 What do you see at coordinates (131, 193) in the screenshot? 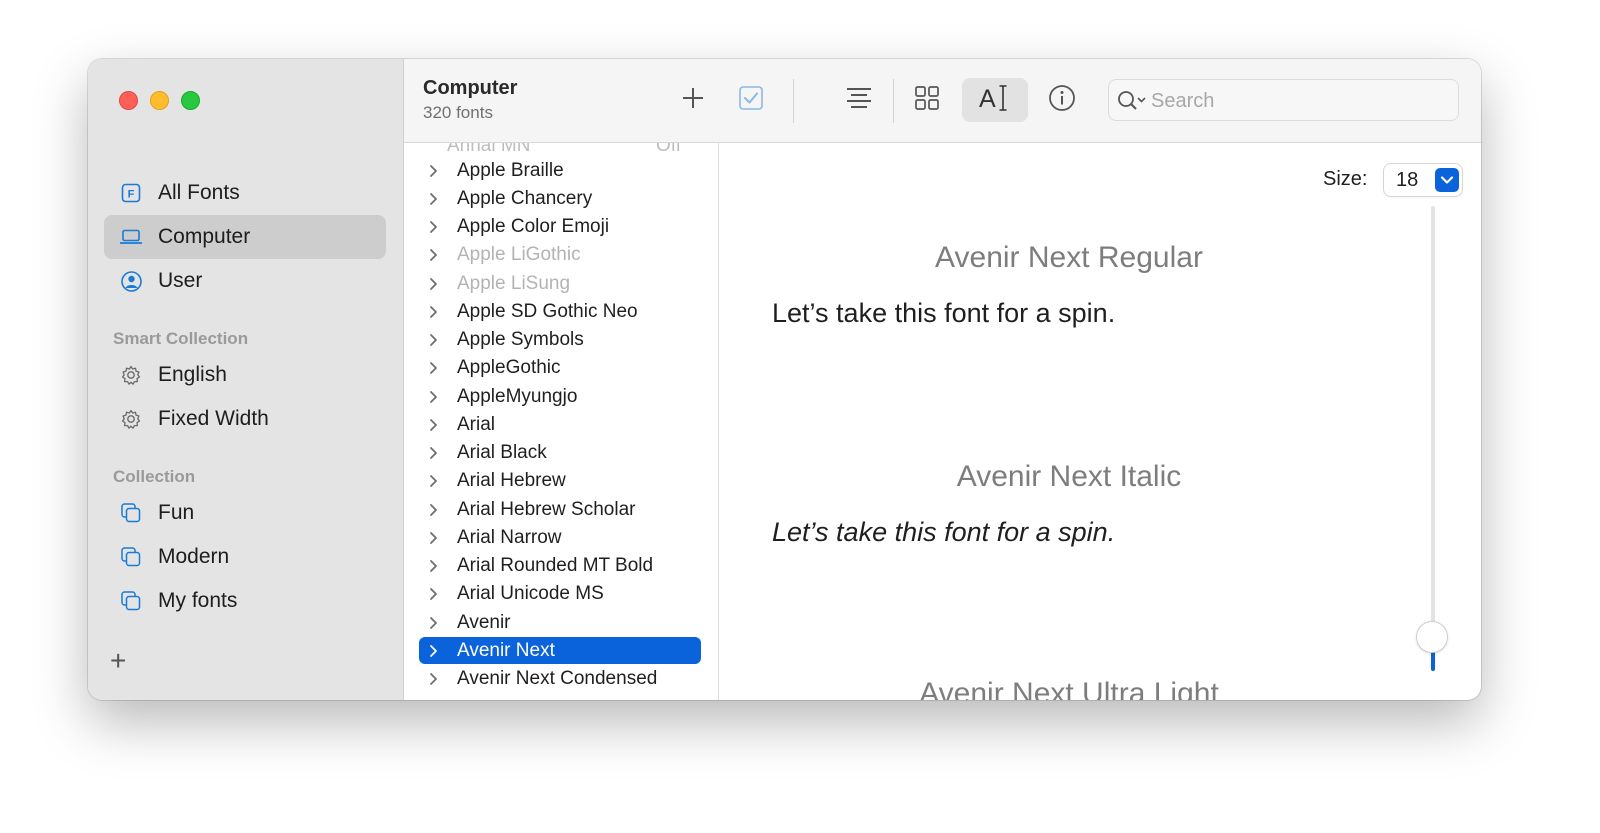
I see `font-book-icon: F` at bounding box center [131, 193].